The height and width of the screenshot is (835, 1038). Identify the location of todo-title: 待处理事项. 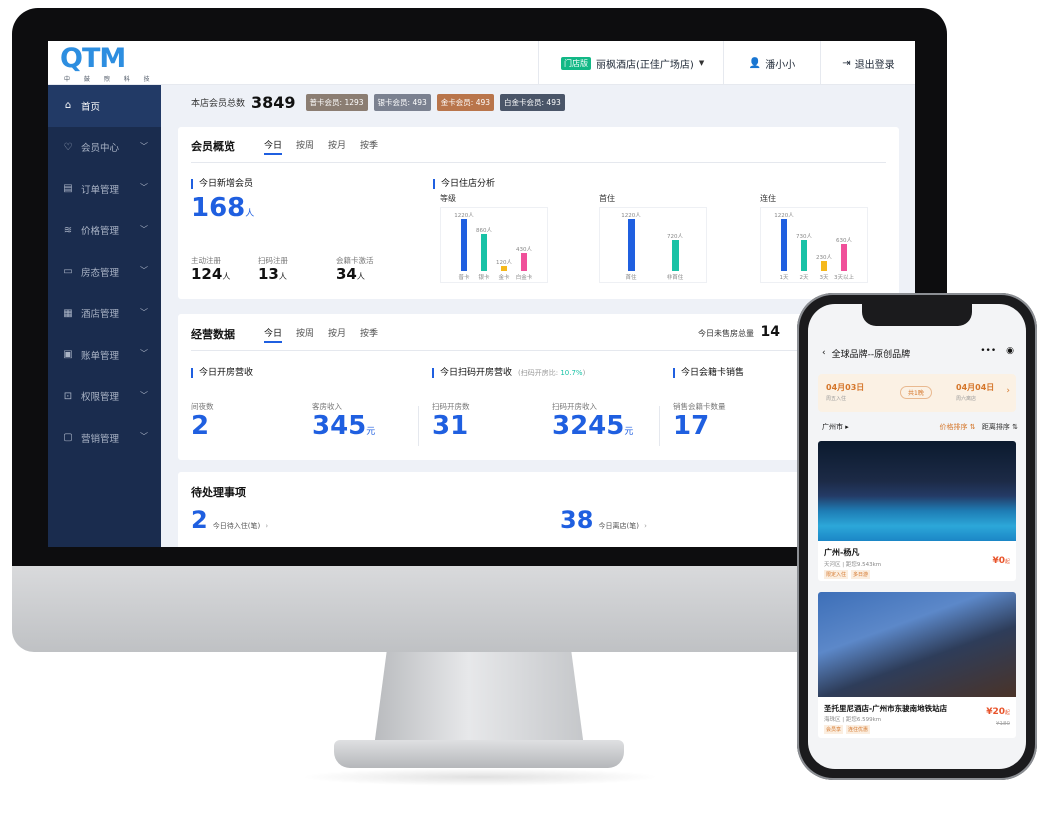
(218, 492).